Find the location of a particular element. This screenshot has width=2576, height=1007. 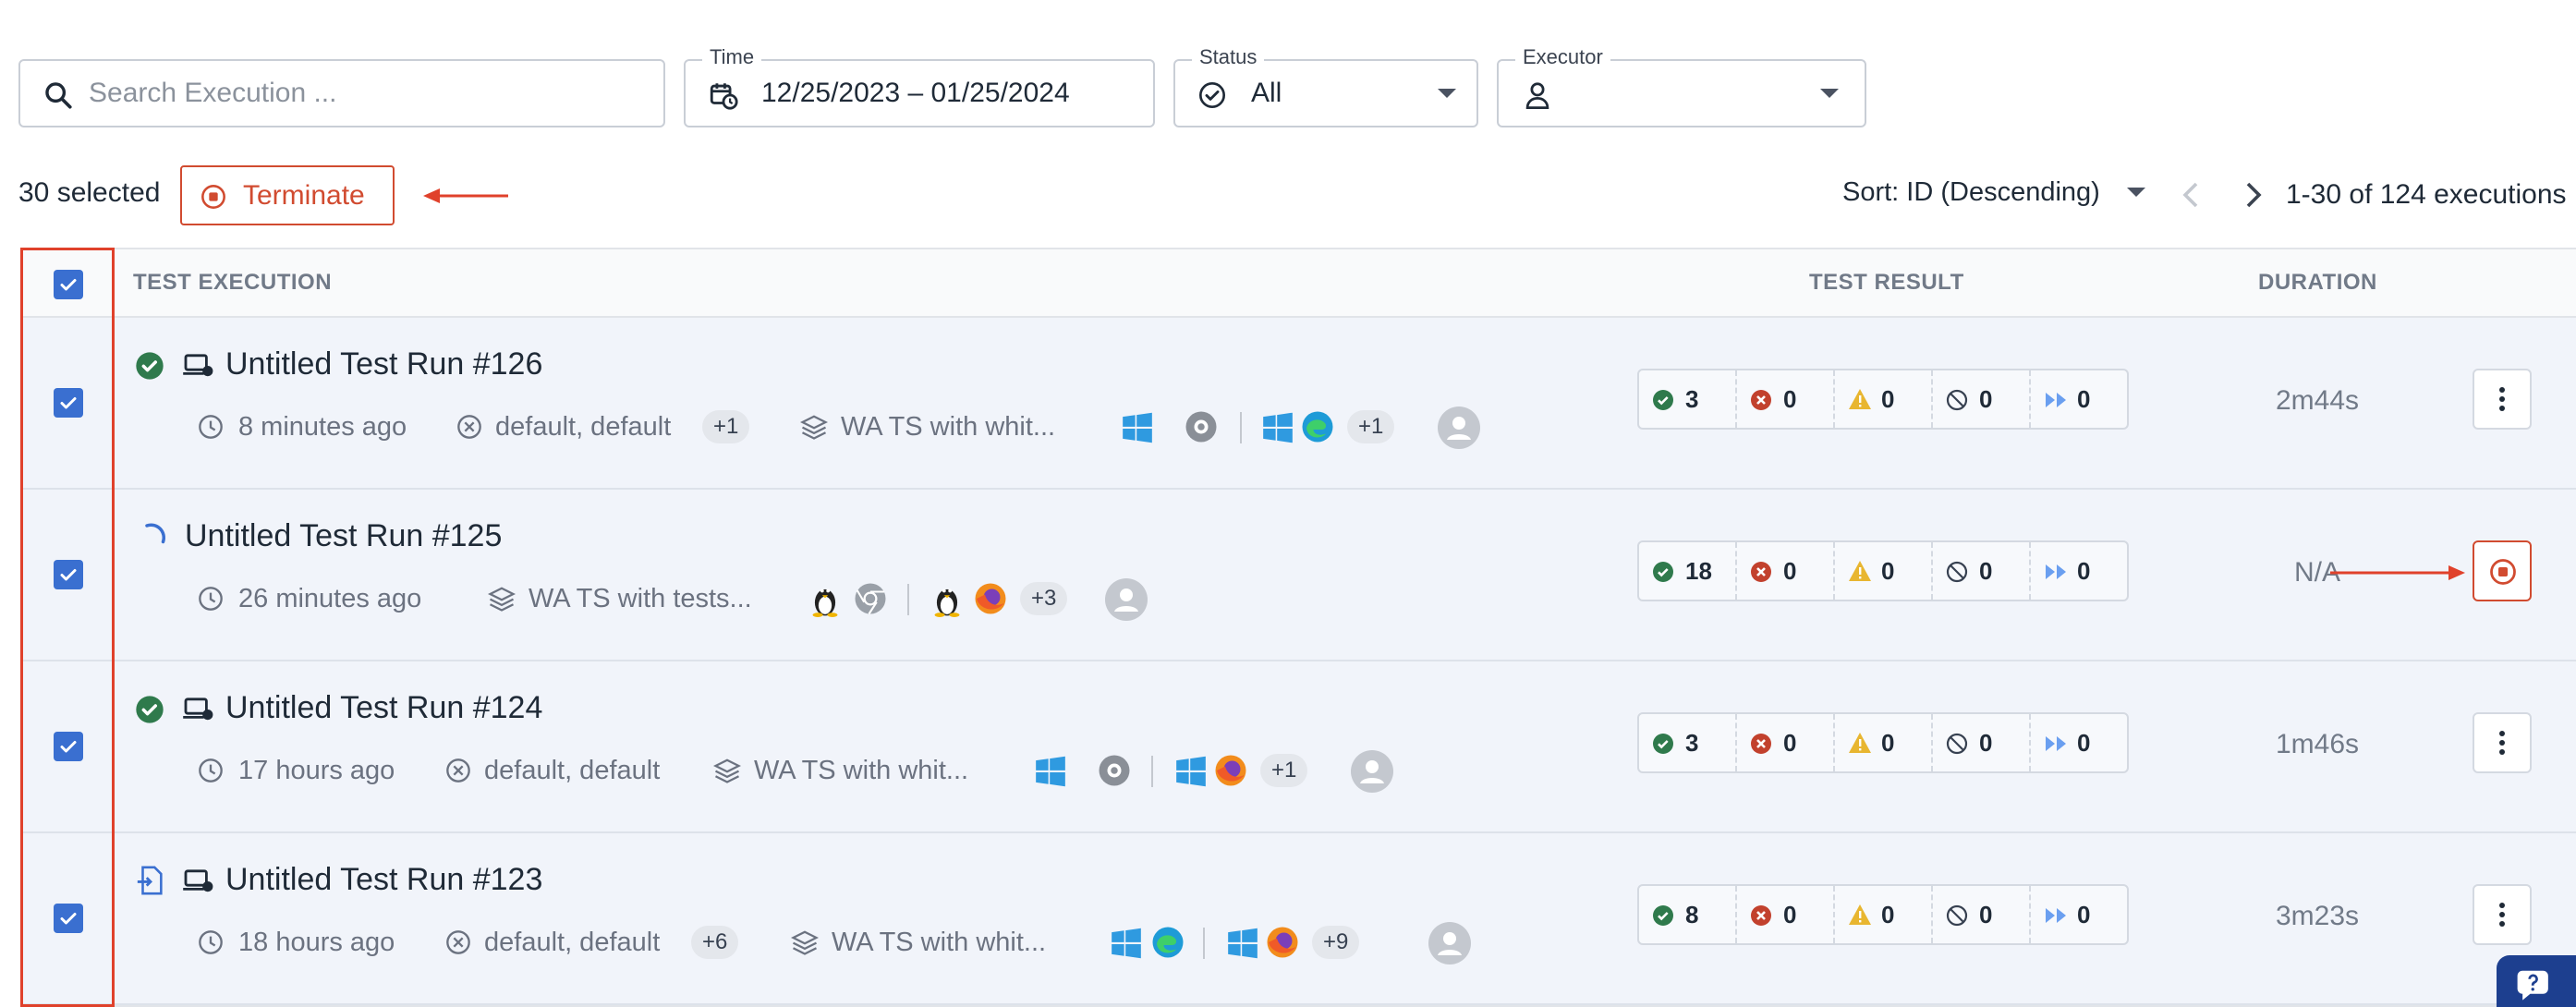

selected-count: 30 selected is located at coordinates (89, 192).